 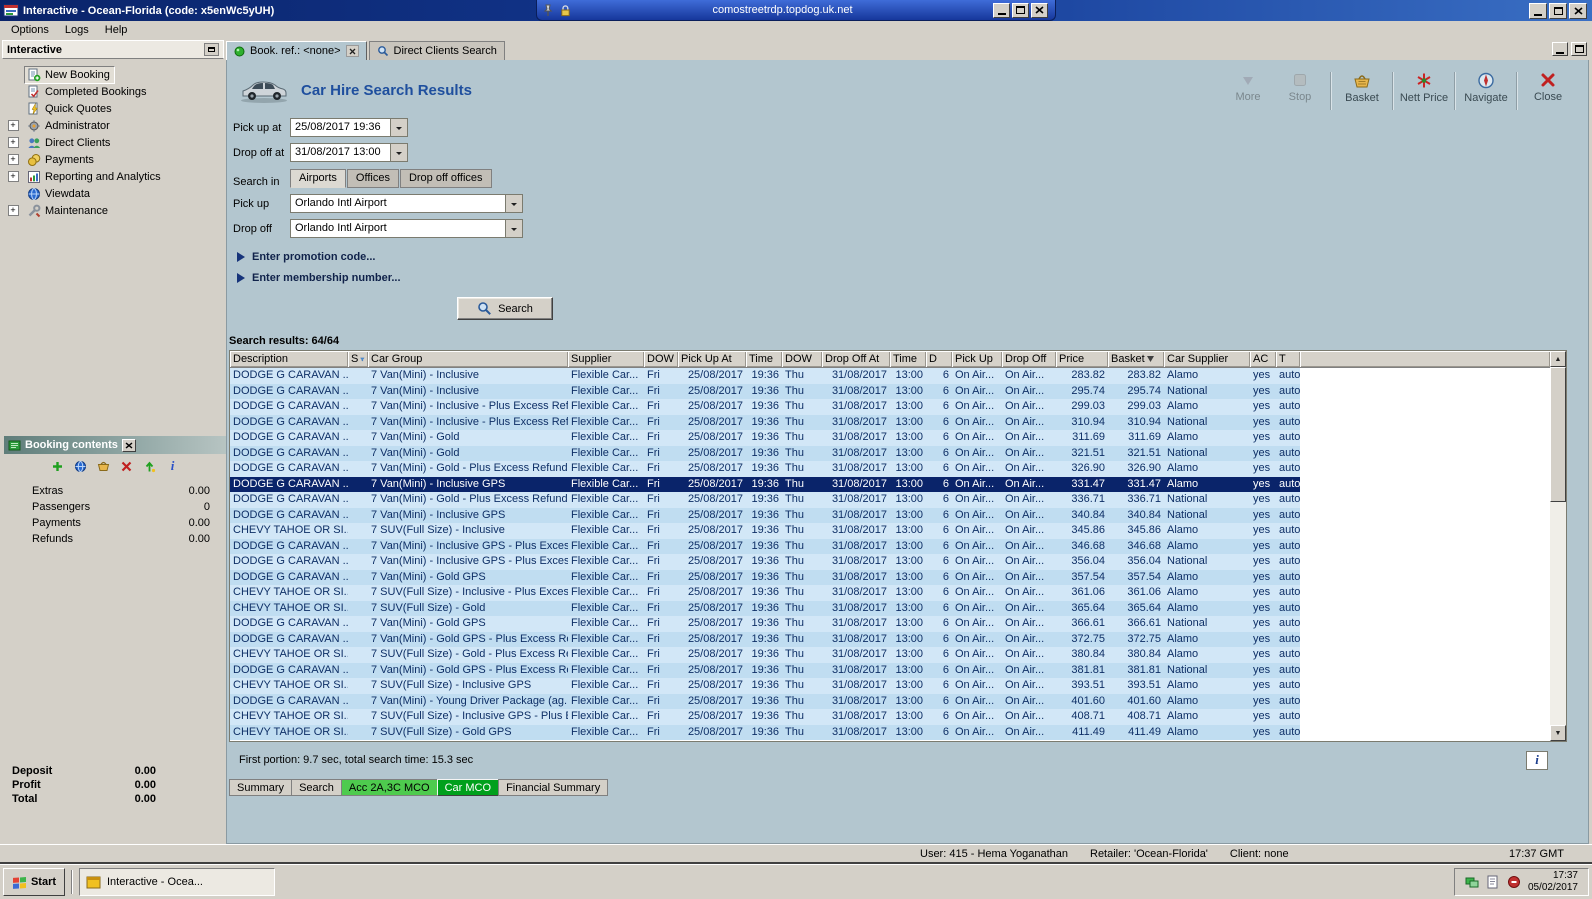 What do you see at coordinates (553, 787) in the screenshot?
I see `tab-financial-summary: Financial Summary` at bounding box center [553, 787].